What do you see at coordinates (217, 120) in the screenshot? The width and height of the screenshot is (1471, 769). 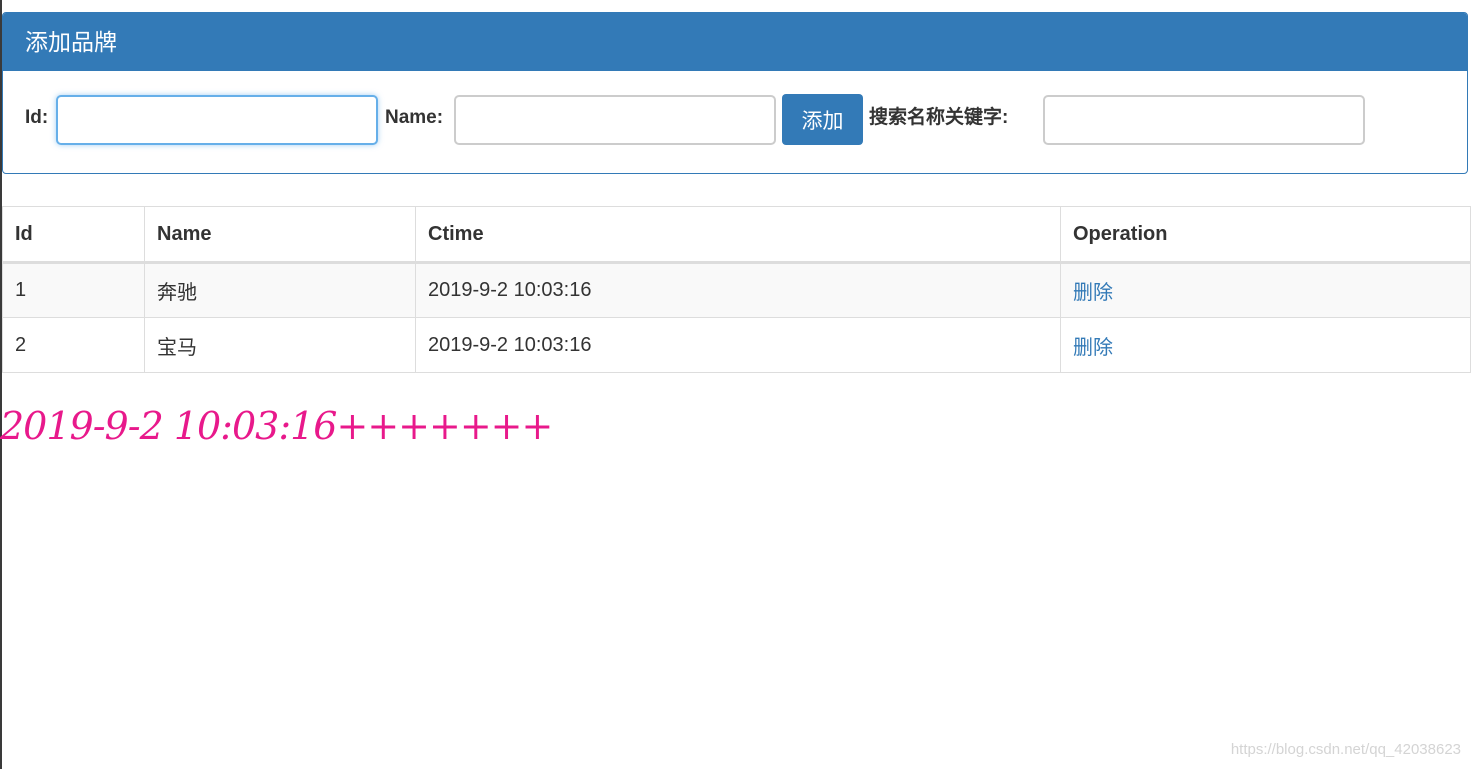 I see `id-input` at bounding box center [217, 120].